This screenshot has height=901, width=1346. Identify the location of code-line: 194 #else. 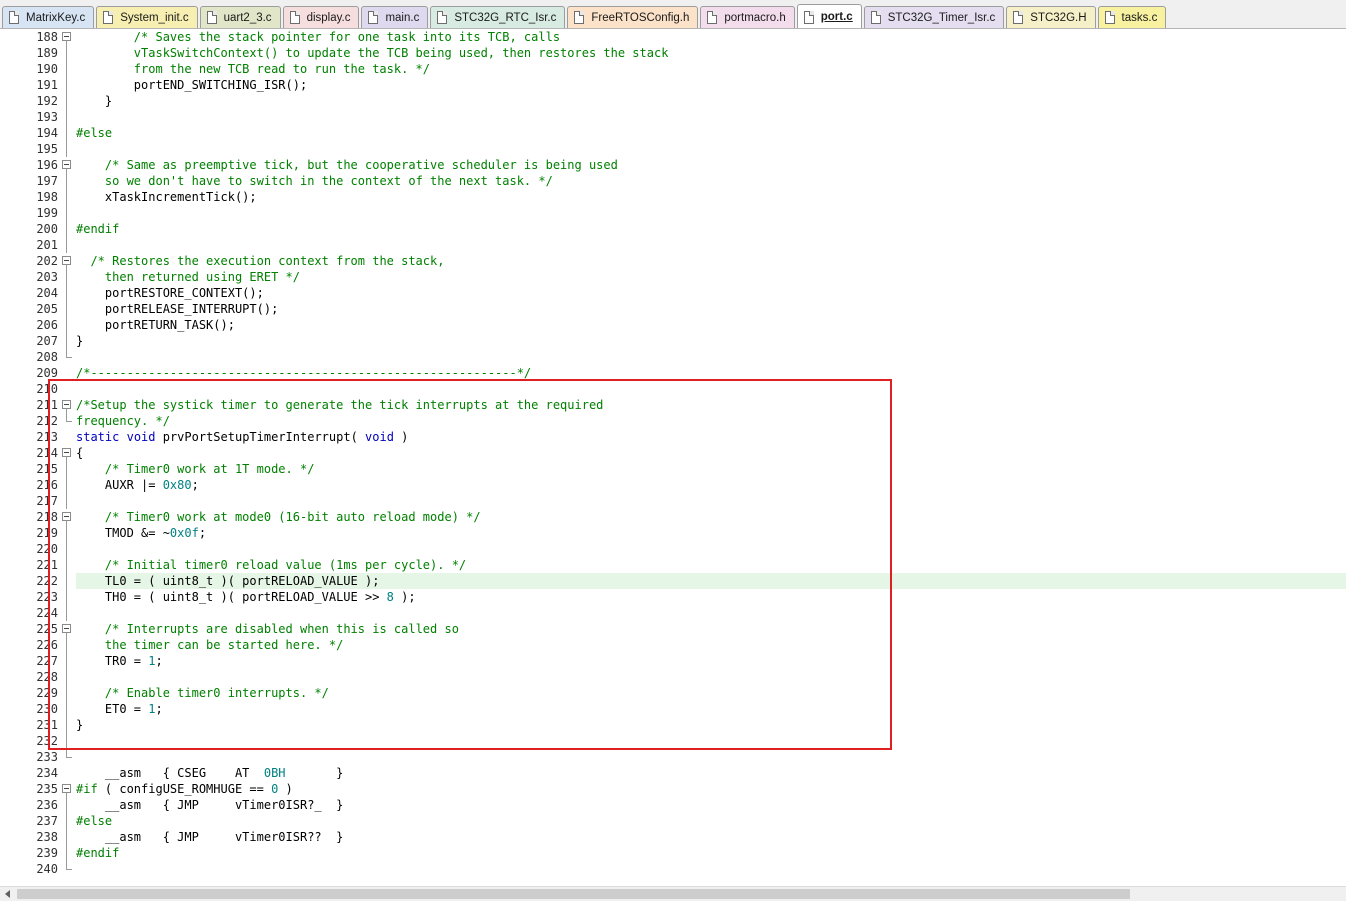
(673, 133).